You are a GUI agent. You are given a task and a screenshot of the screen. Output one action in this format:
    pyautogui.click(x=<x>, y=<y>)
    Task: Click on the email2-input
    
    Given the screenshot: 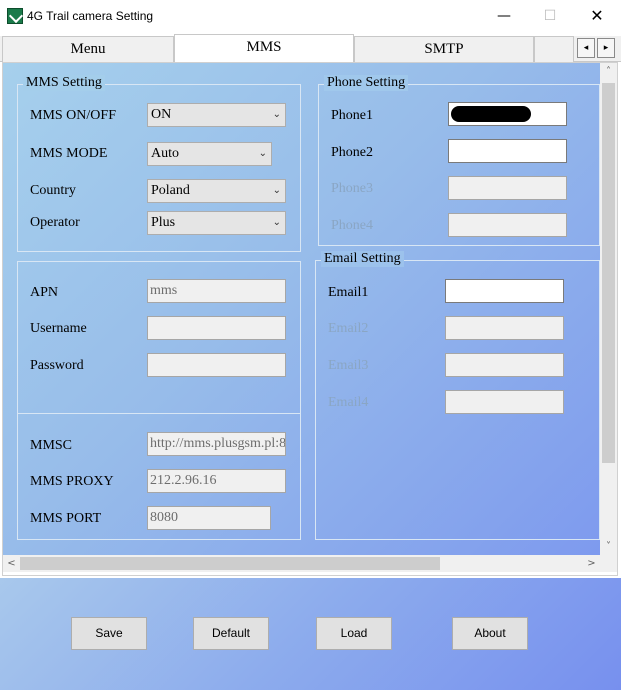 What is the action you would take?
    pyautogui.click(x=504, y=328)
    